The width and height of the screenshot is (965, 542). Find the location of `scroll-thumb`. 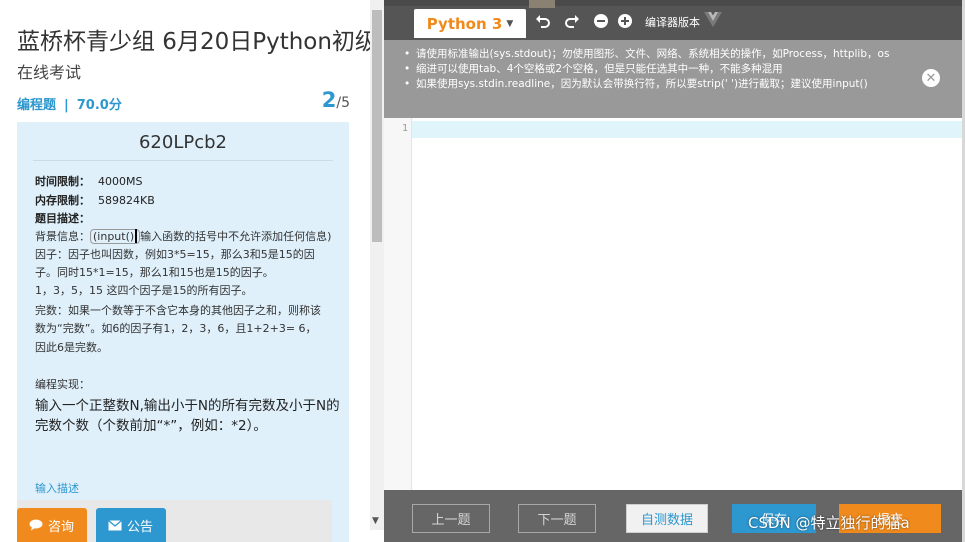

scroll-thumb is located at coordinates (377, 126).